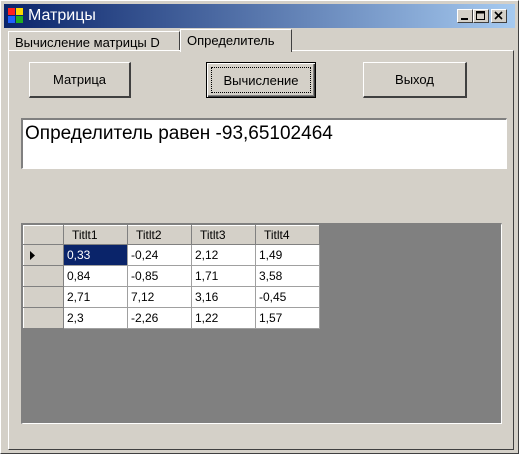 This screenshot has width=519, height=454. I want to click on grid-cell: 7,12, so click(159, 297).